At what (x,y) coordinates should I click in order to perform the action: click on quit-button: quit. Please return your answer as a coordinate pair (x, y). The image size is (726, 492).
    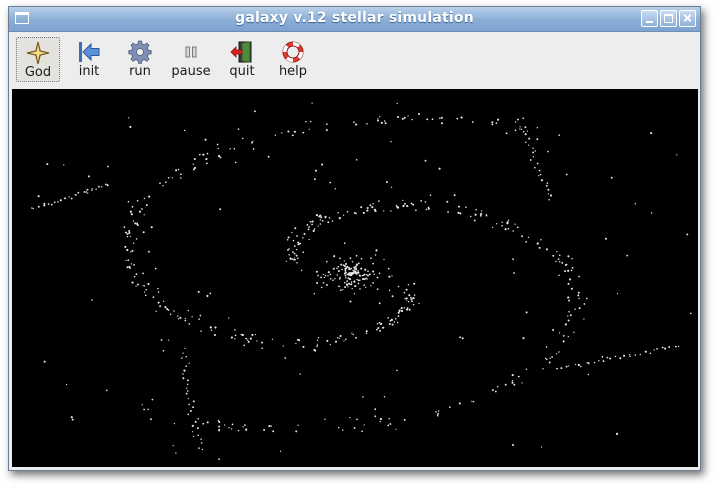
    Looking at the image, I should click on (242, 59).